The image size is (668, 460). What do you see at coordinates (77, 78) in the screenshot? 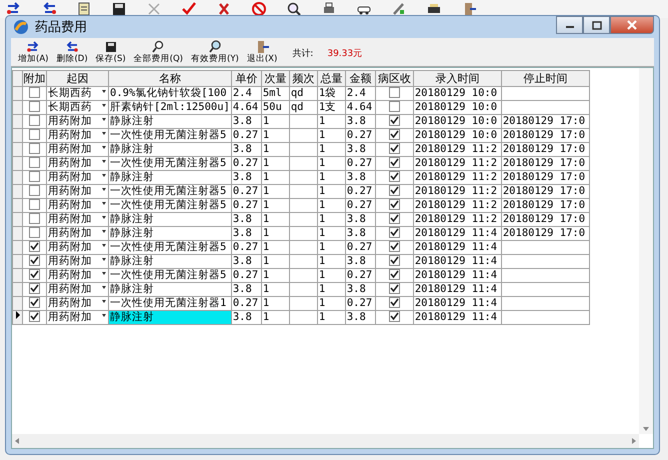
I see `column-header: 起因` at bounding box center [77, 78].